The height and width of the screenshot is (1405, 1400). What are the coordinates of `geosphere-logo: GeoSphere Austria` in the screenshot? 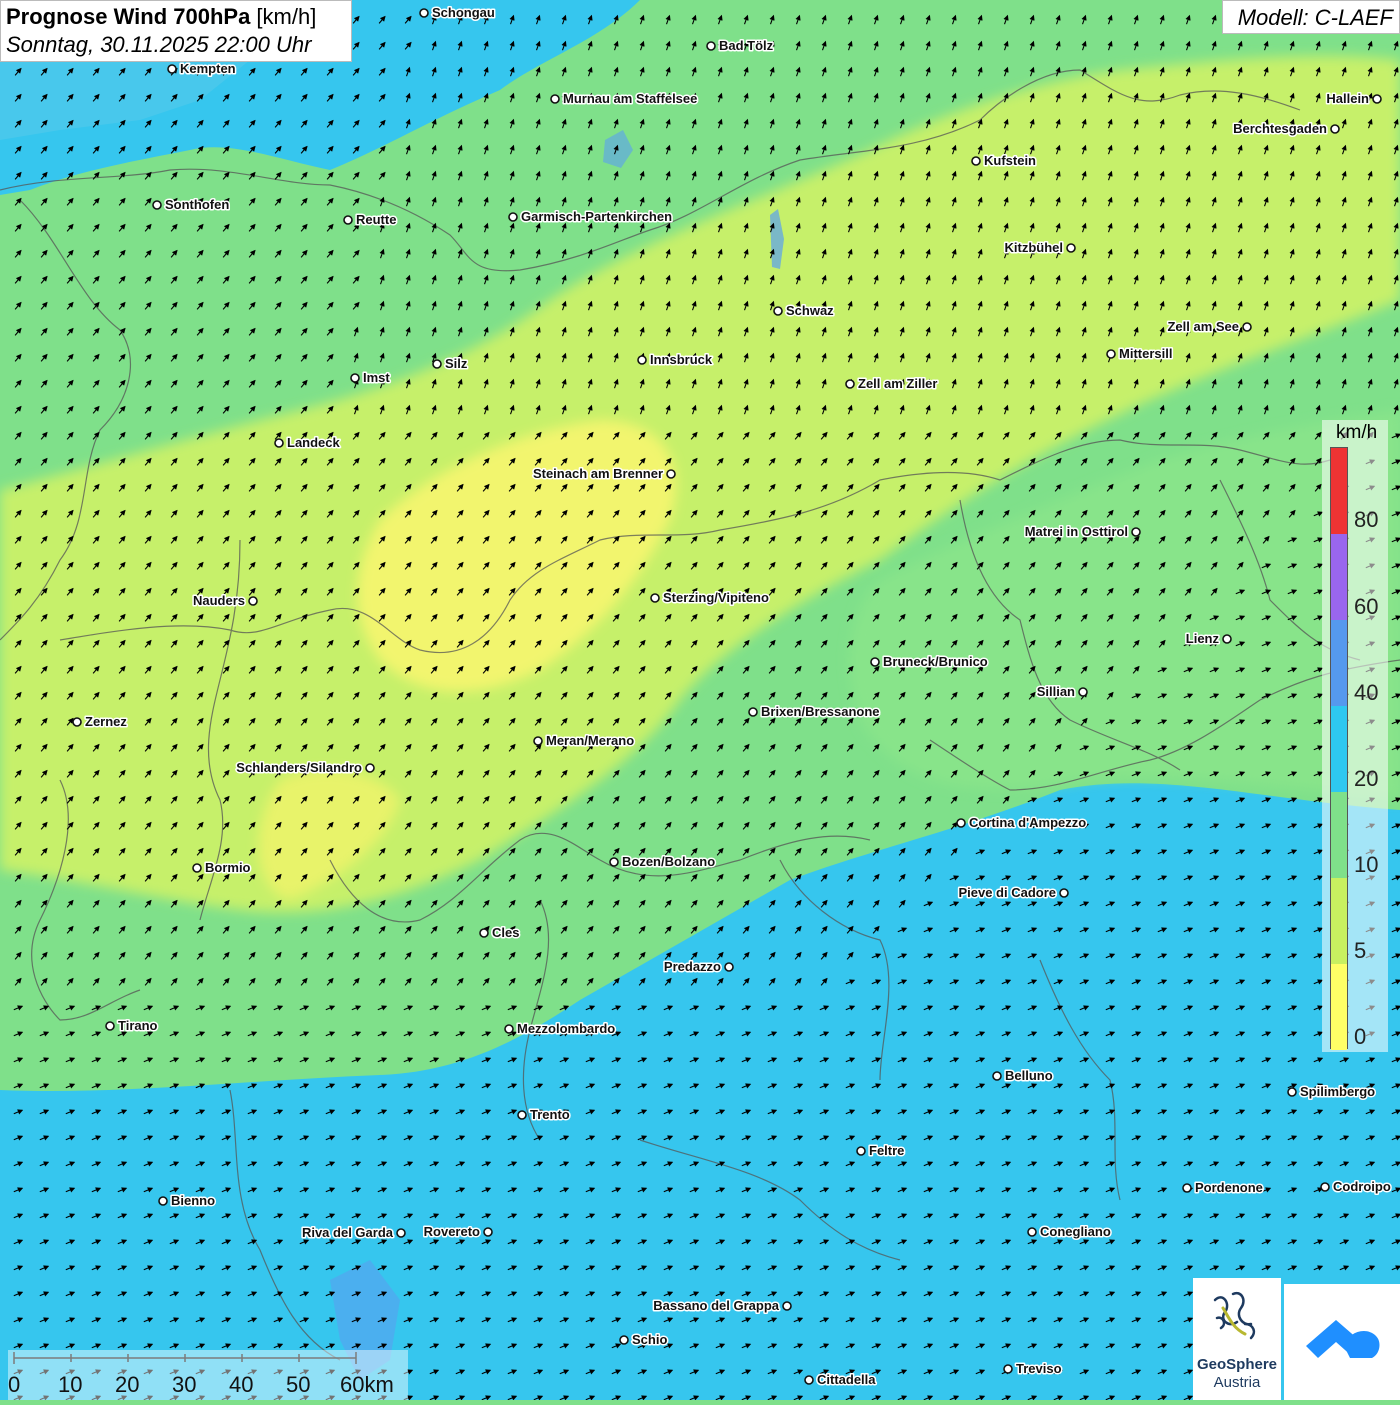 It's located at (1237, 1339).